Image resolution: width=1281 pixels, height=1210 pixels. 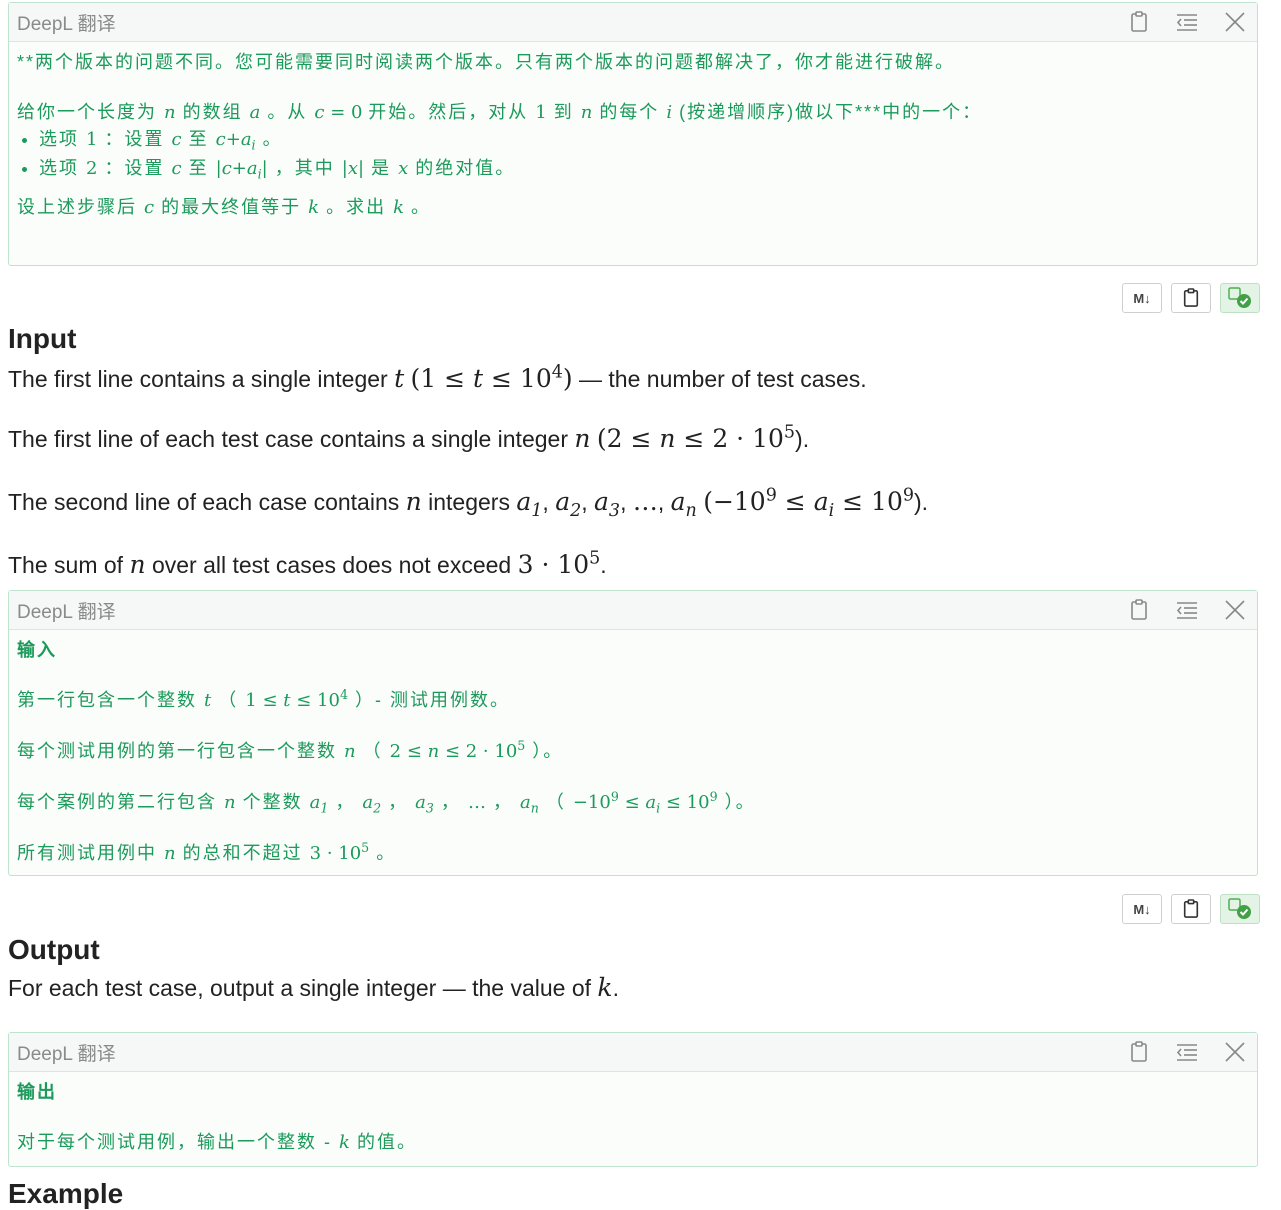 What do you see at coordinates (644, 168) in the screenshot?
I see `list-item: 选项 2 ：设置 c 至 |c+ai| ，其中 |x| 是 x 的绝对值。` at bounding box center [644, 168].